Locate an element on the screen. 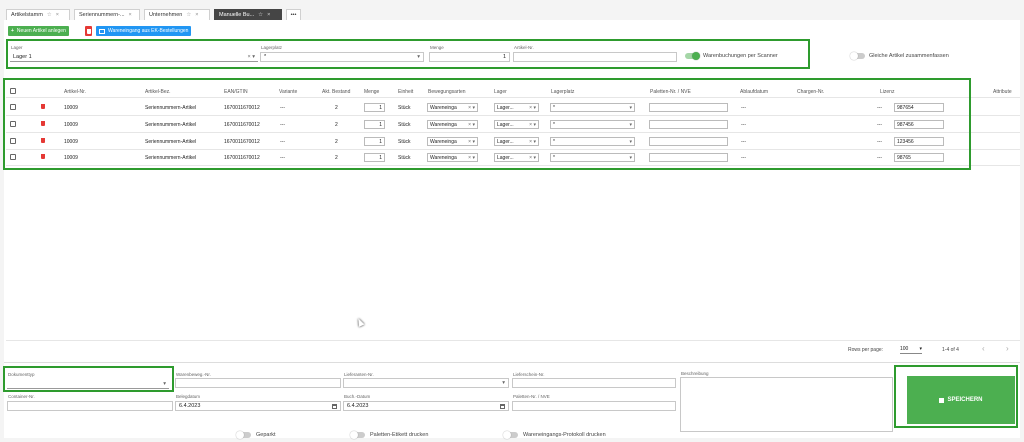 The width and height of the screenshot is (1024, 442). ablauf-cell: --- is located at coordinates (743, 125).